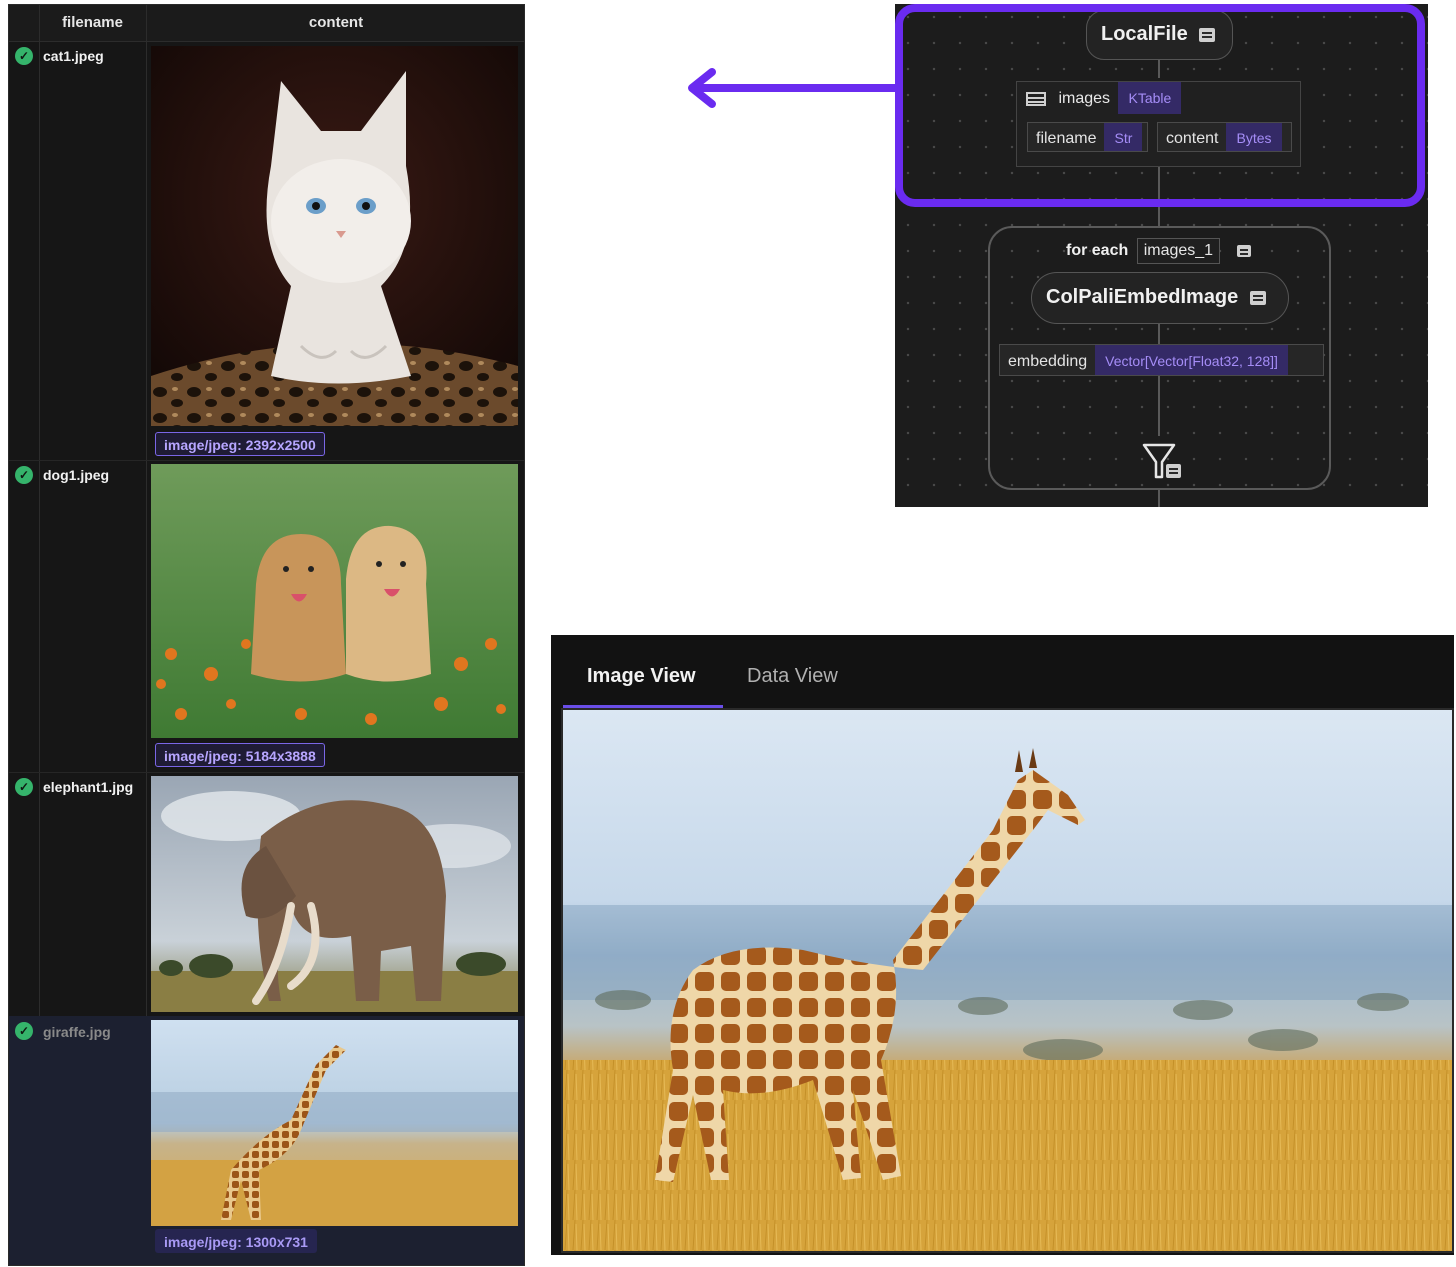  I want to click on arrow-left-icon, so click(793, 88).